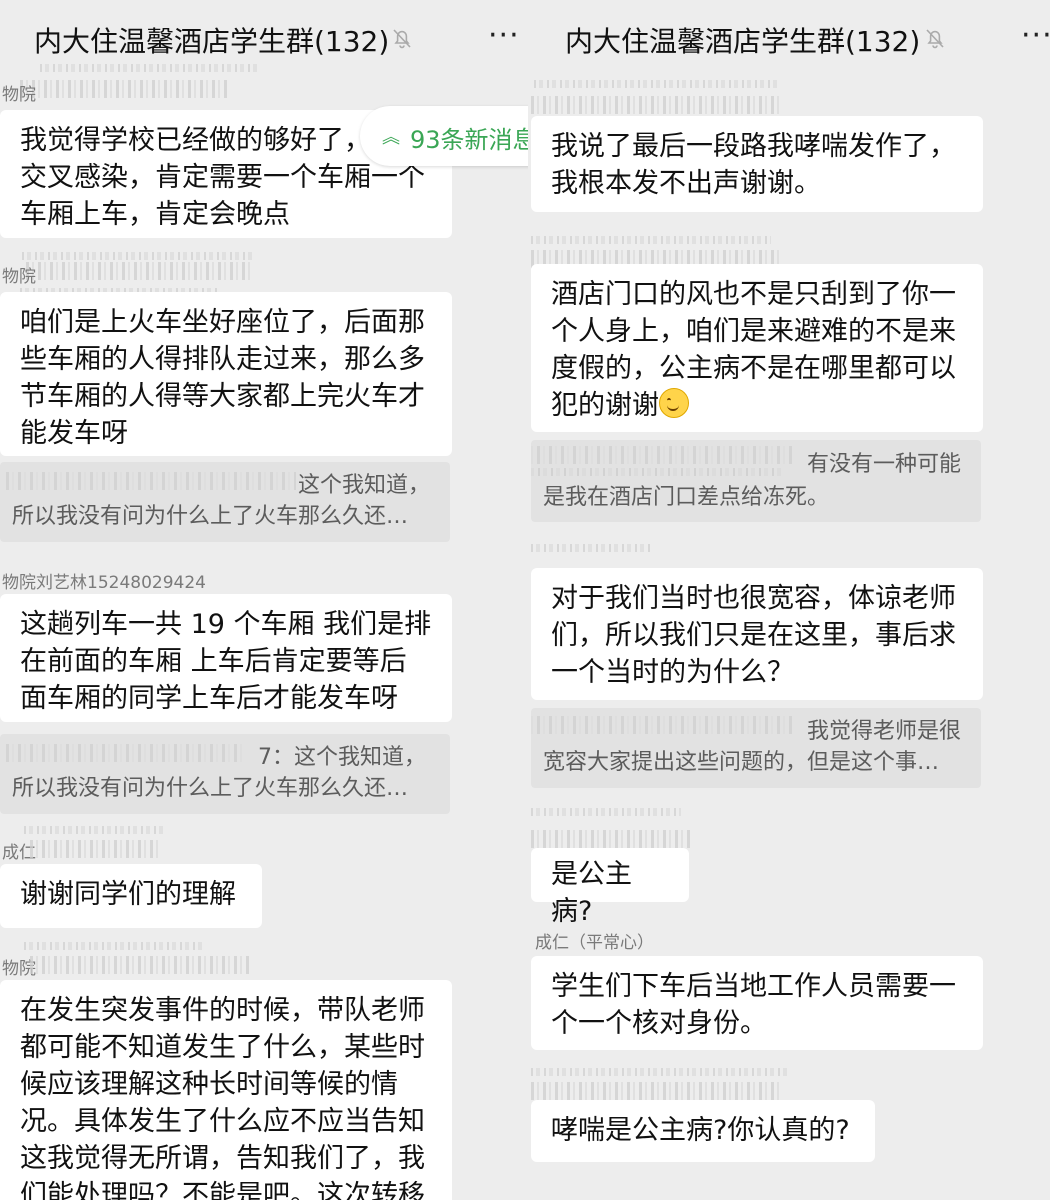 The image size is (1050, 1200). Describe the element at coordinates (594, 943) in the screenshot. I see `message-sender: 成仁（平常心）` at that location.